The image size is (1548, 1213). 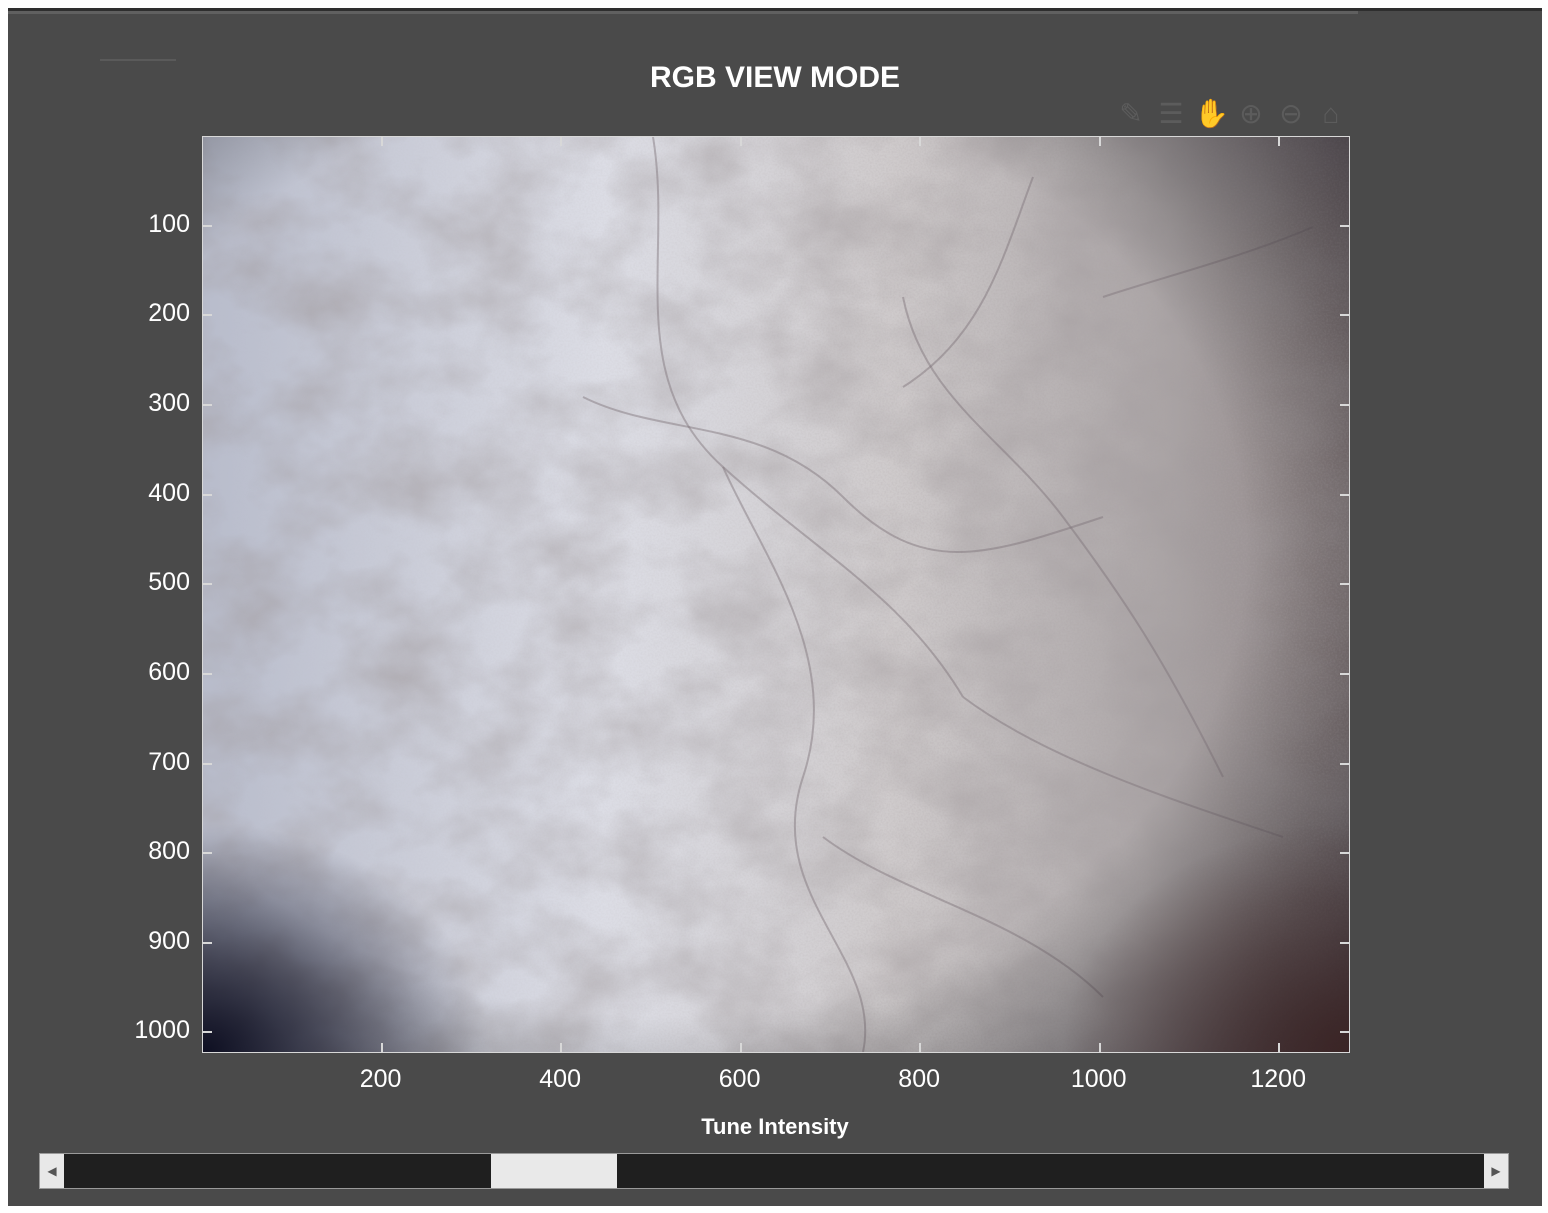 I want to click on x-tick-label: 400, so click(x=560, y=1079).